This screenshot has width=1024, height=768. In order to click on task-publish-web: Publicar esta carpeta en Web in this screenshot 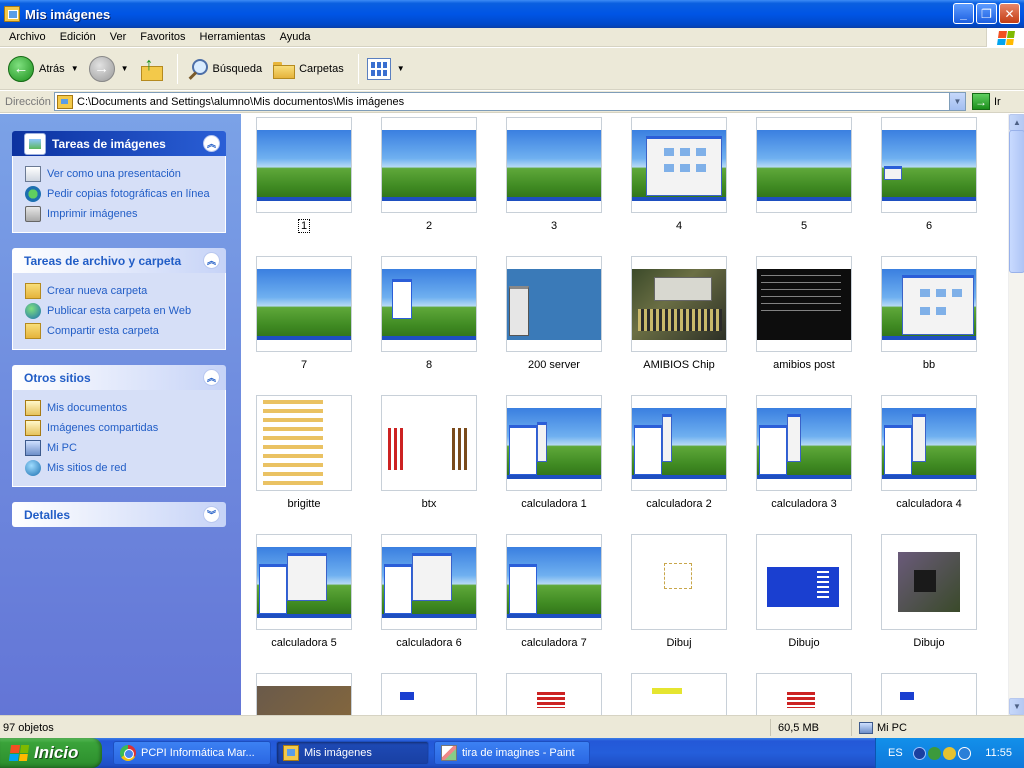, I will do `click(120, 311)`.